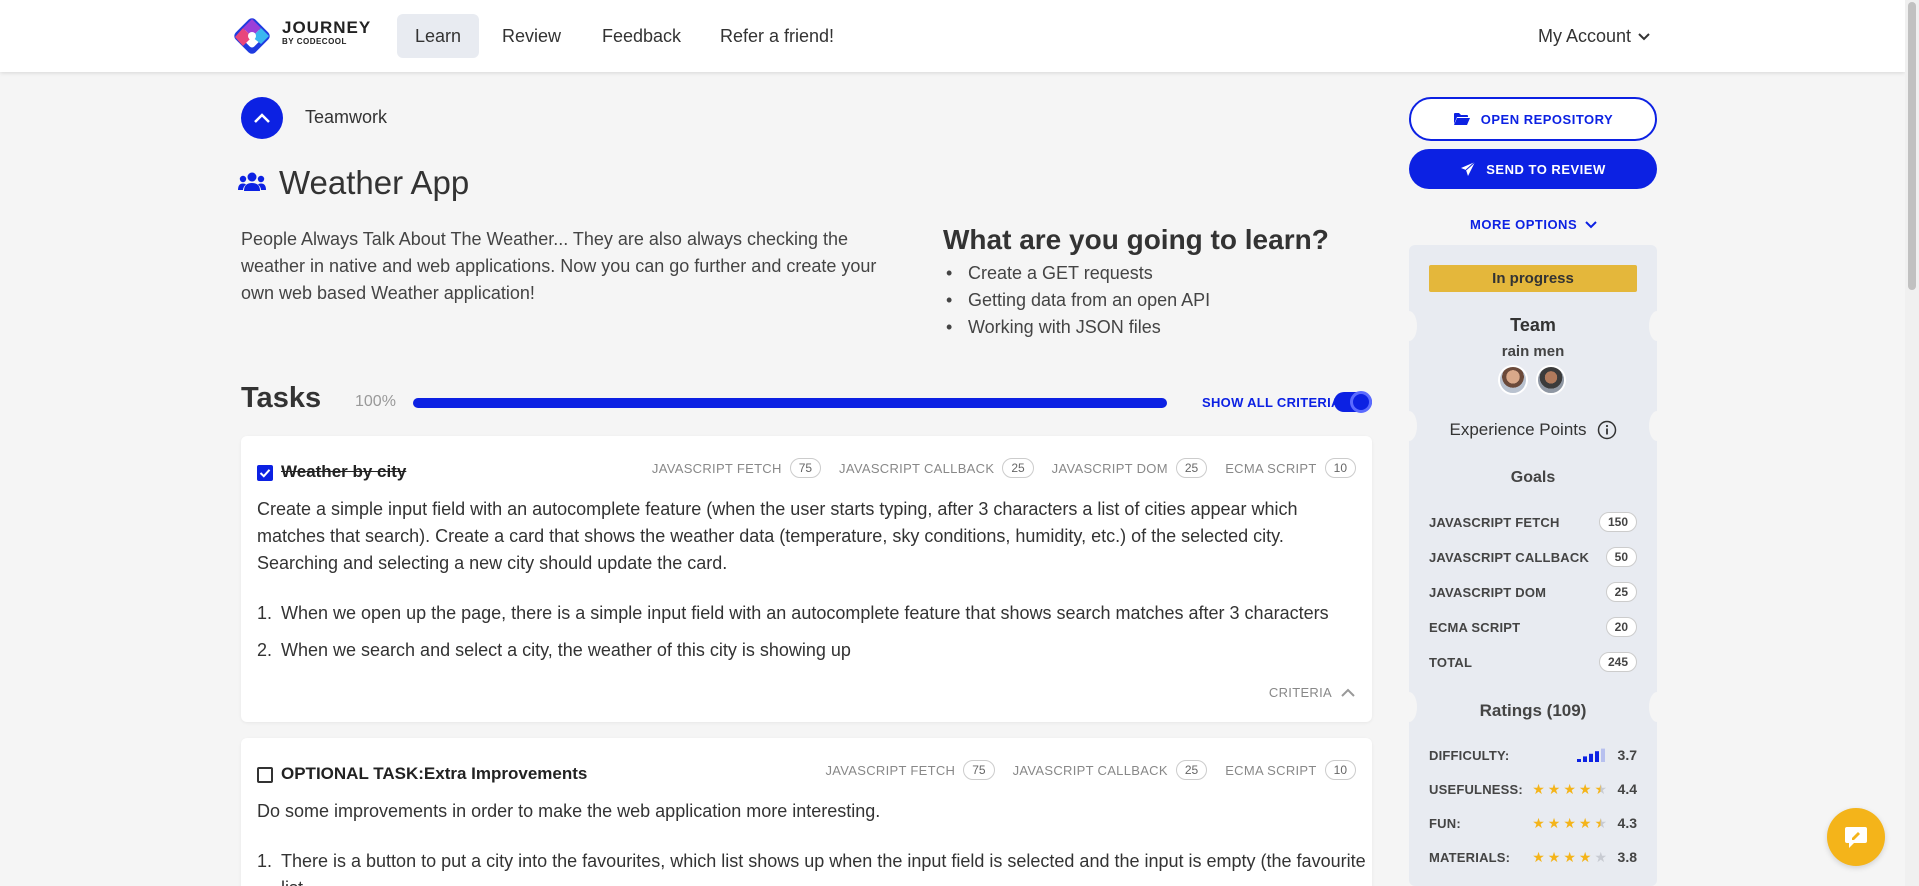 This screenshot has width=1919, height=886. Describe the element at coordinates (1461, 119) in the screenshot. I see `folder-open-icon` at that location.